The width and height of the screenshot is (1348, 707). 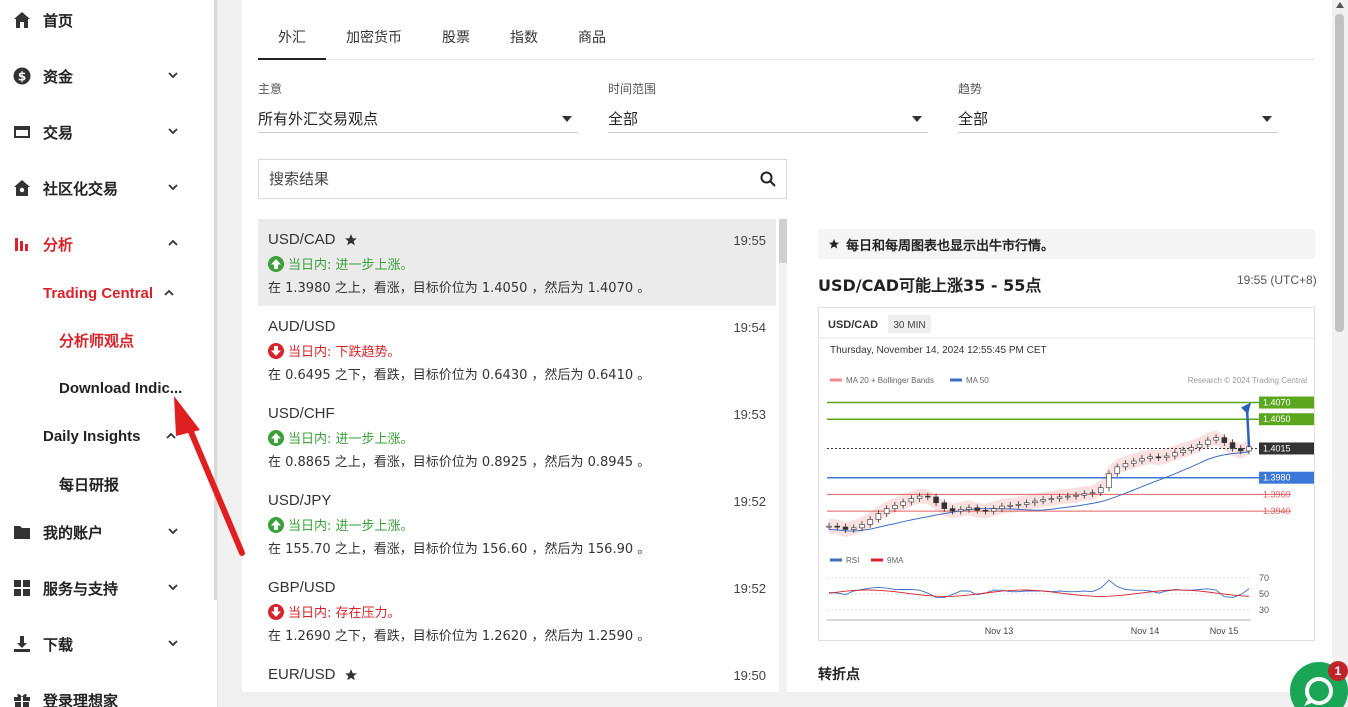 I want to click on sidebar-item-label: 资金, so click(x=58, y=76).